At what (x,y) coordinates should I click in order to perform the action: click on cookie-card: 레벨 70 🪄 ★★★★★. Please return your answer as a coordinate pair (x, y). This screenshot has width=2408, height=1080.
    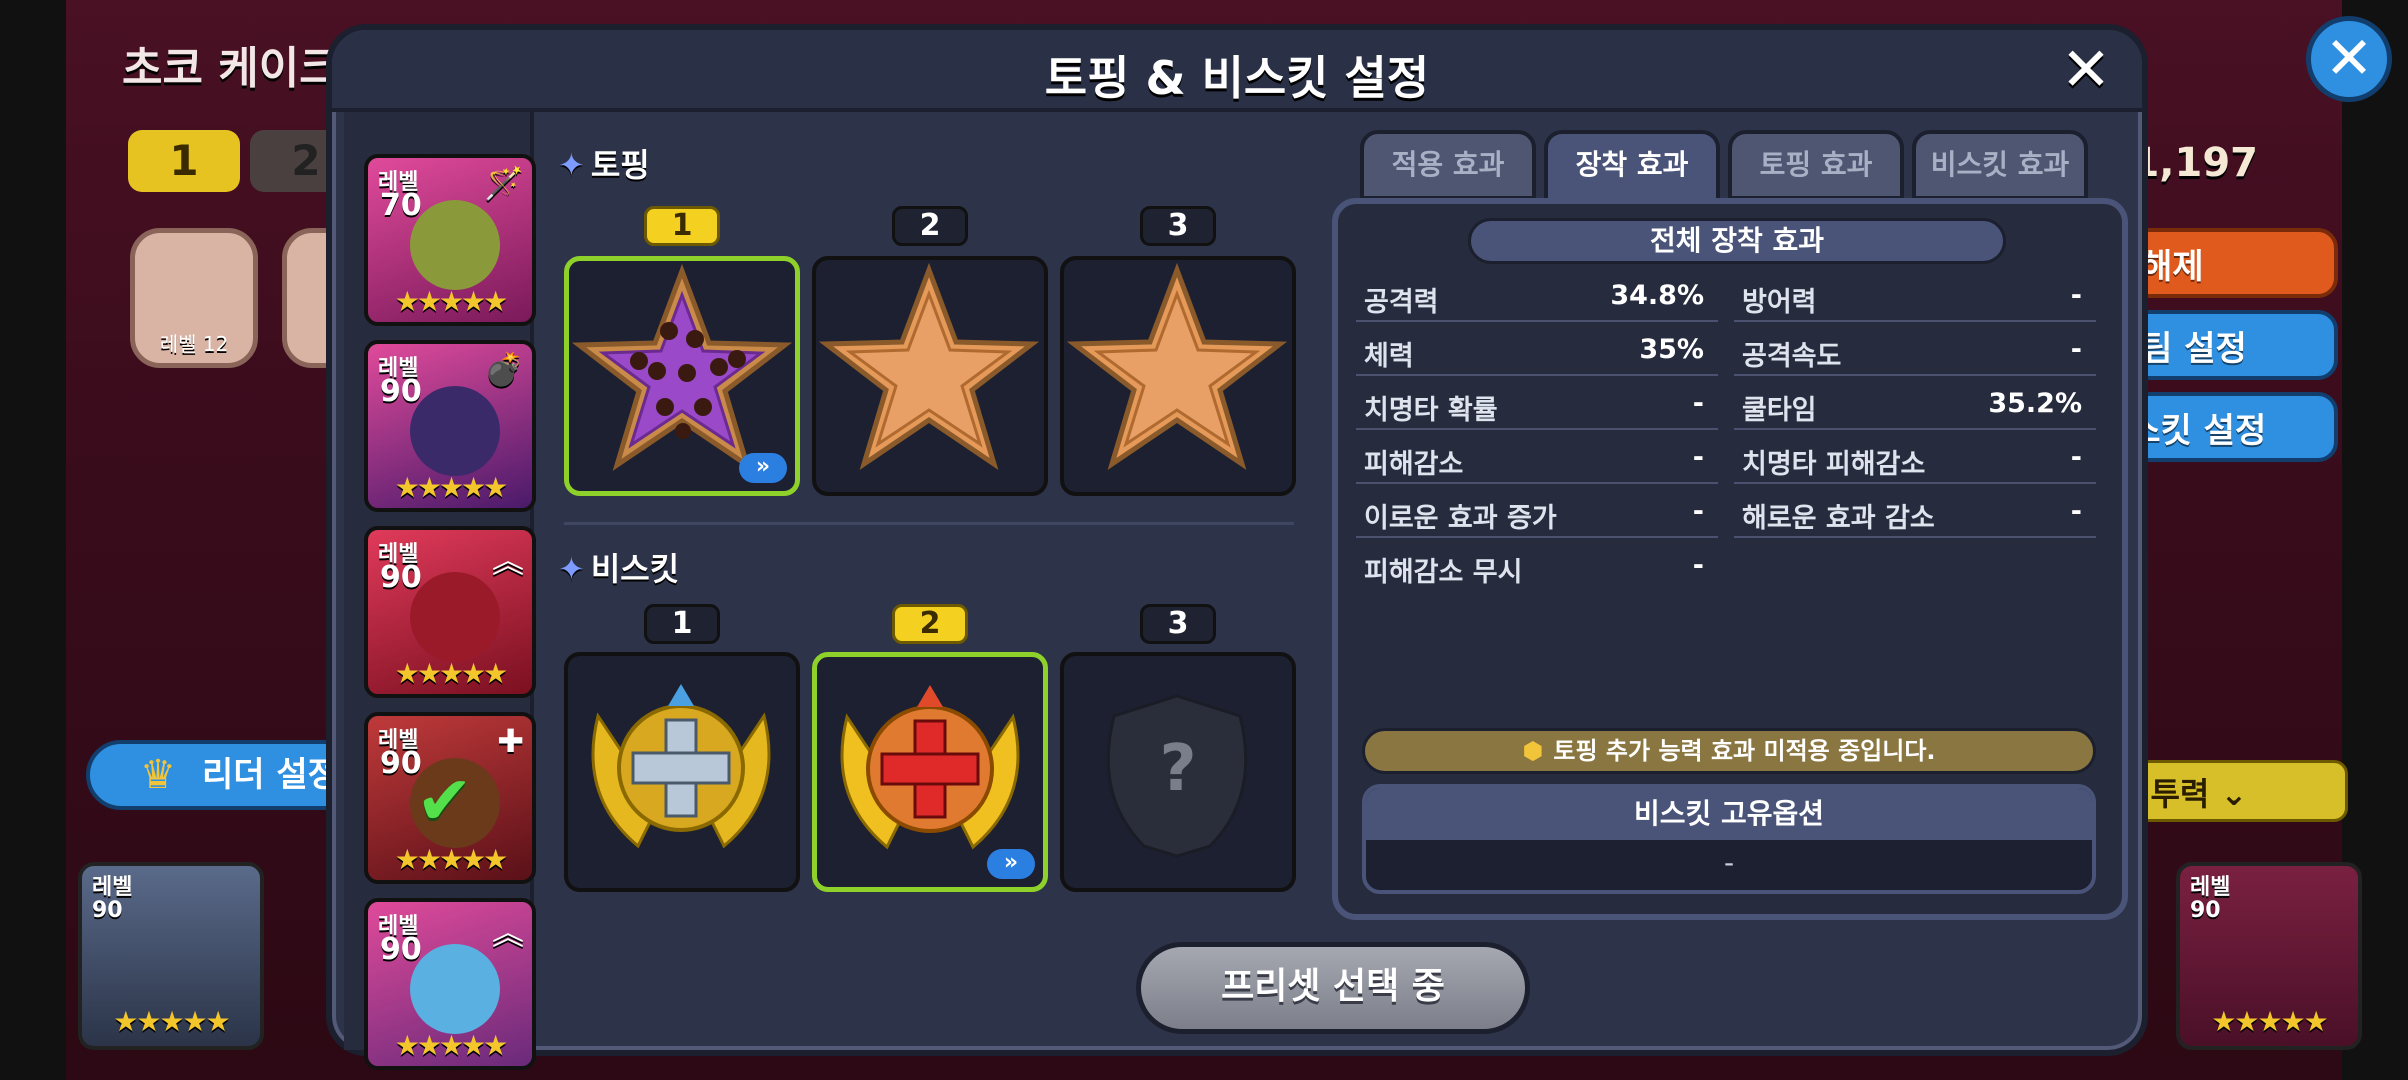
    Looking at the image, I should click on (450, 240).